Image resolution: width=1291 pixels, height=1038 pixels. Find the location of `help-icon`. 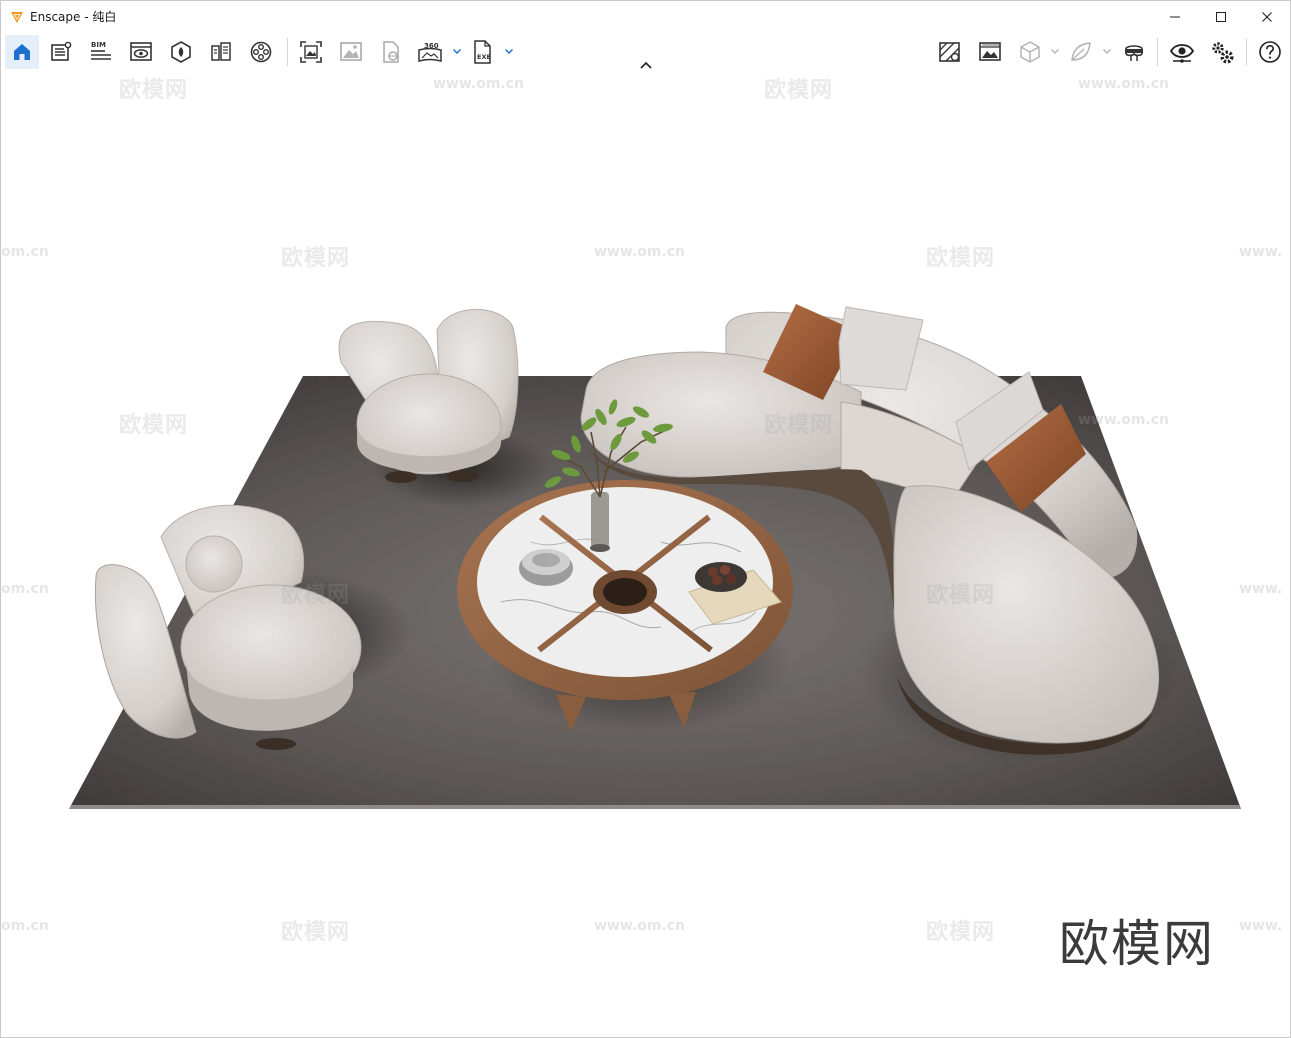

help-icon is located at coordinates (1270, 52).